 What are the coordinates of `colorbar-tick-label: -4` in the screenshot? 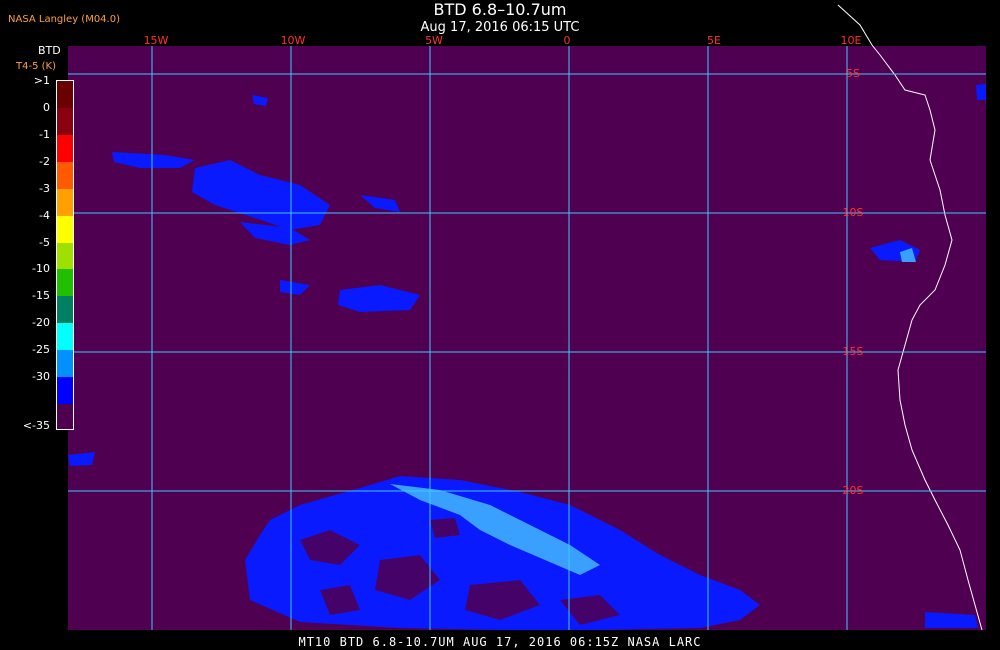 It's located at (44, 215).